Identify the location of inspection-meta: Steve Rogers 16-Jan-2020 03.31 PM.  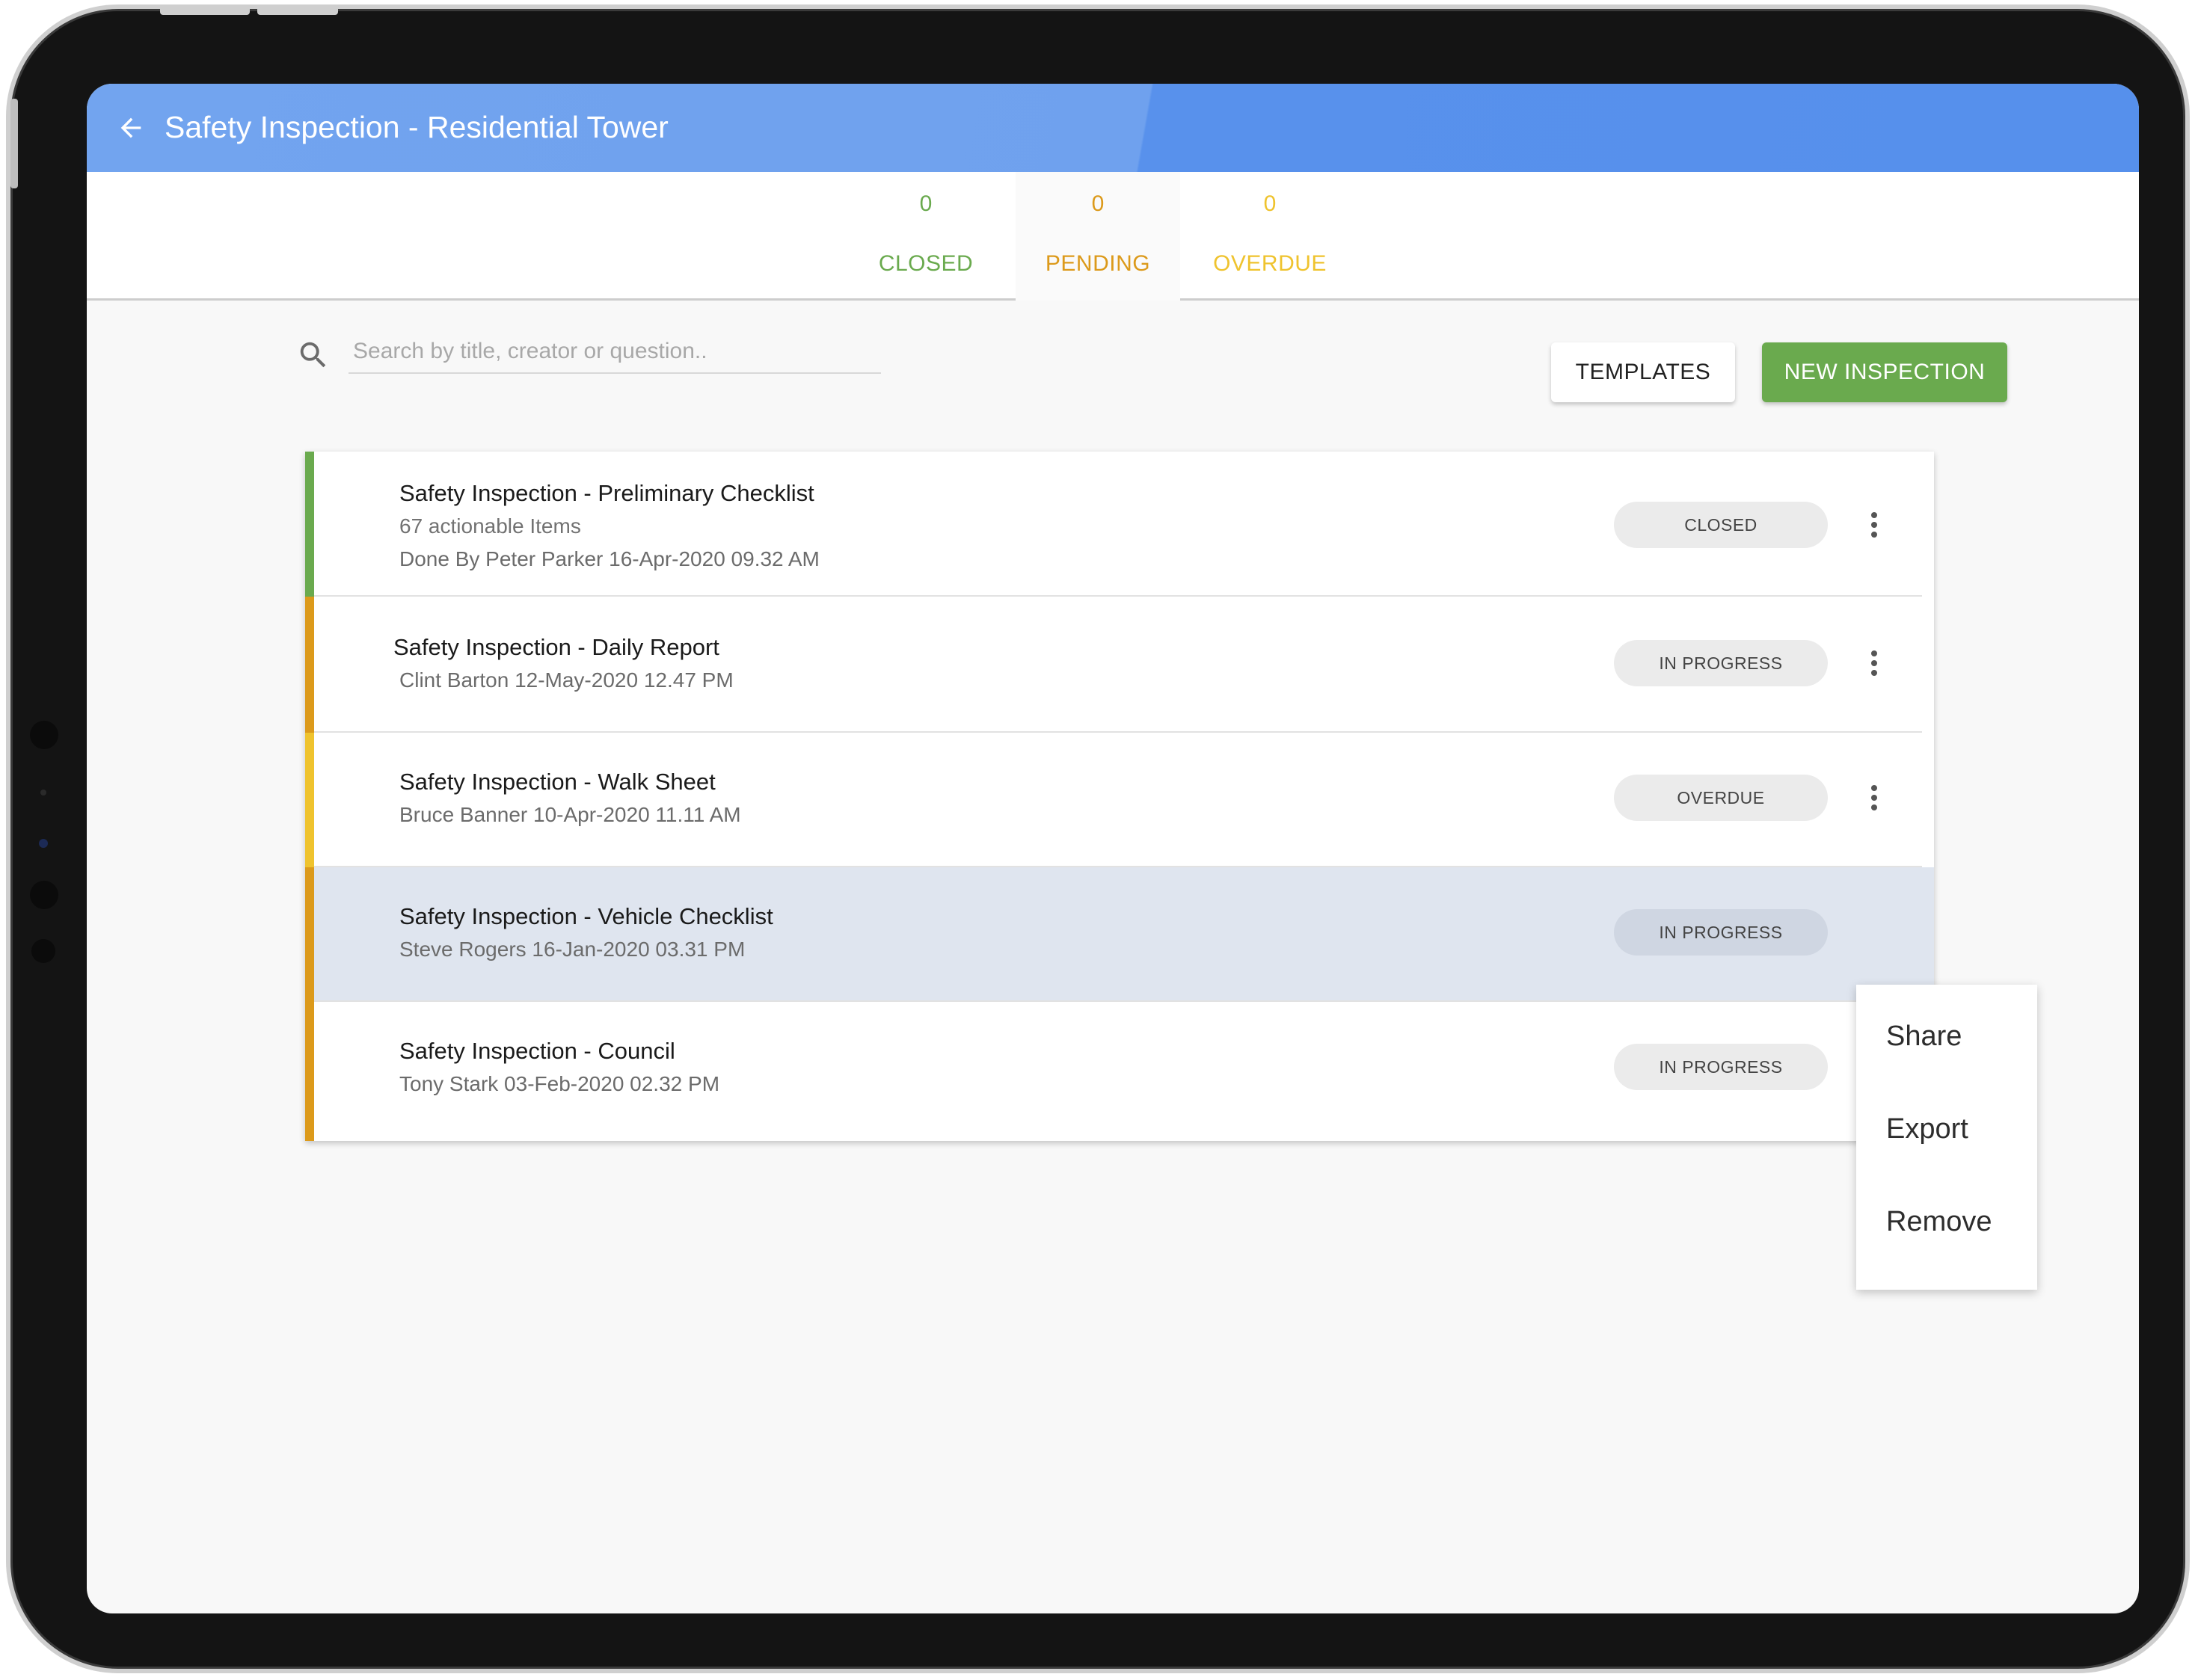
(572, 949).